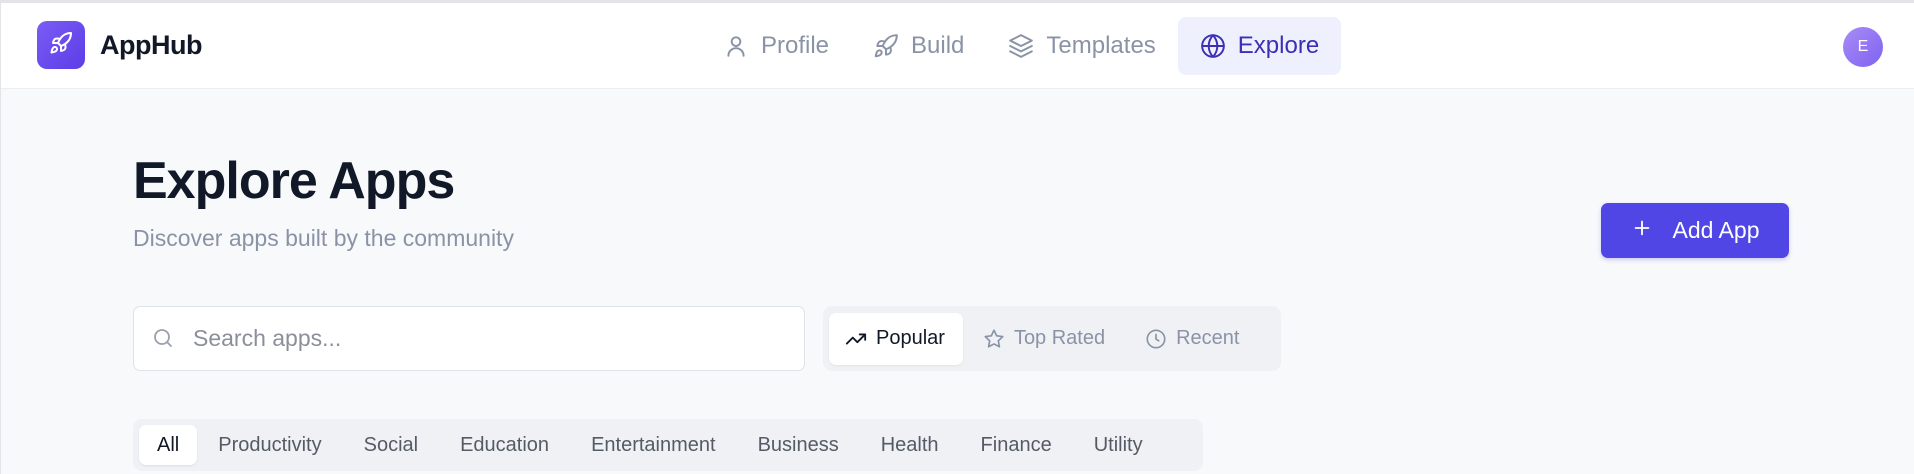  What do you see at coordinates (473, 338) in the screenshot?
I see `search-input` at bounding box center [473, 338].